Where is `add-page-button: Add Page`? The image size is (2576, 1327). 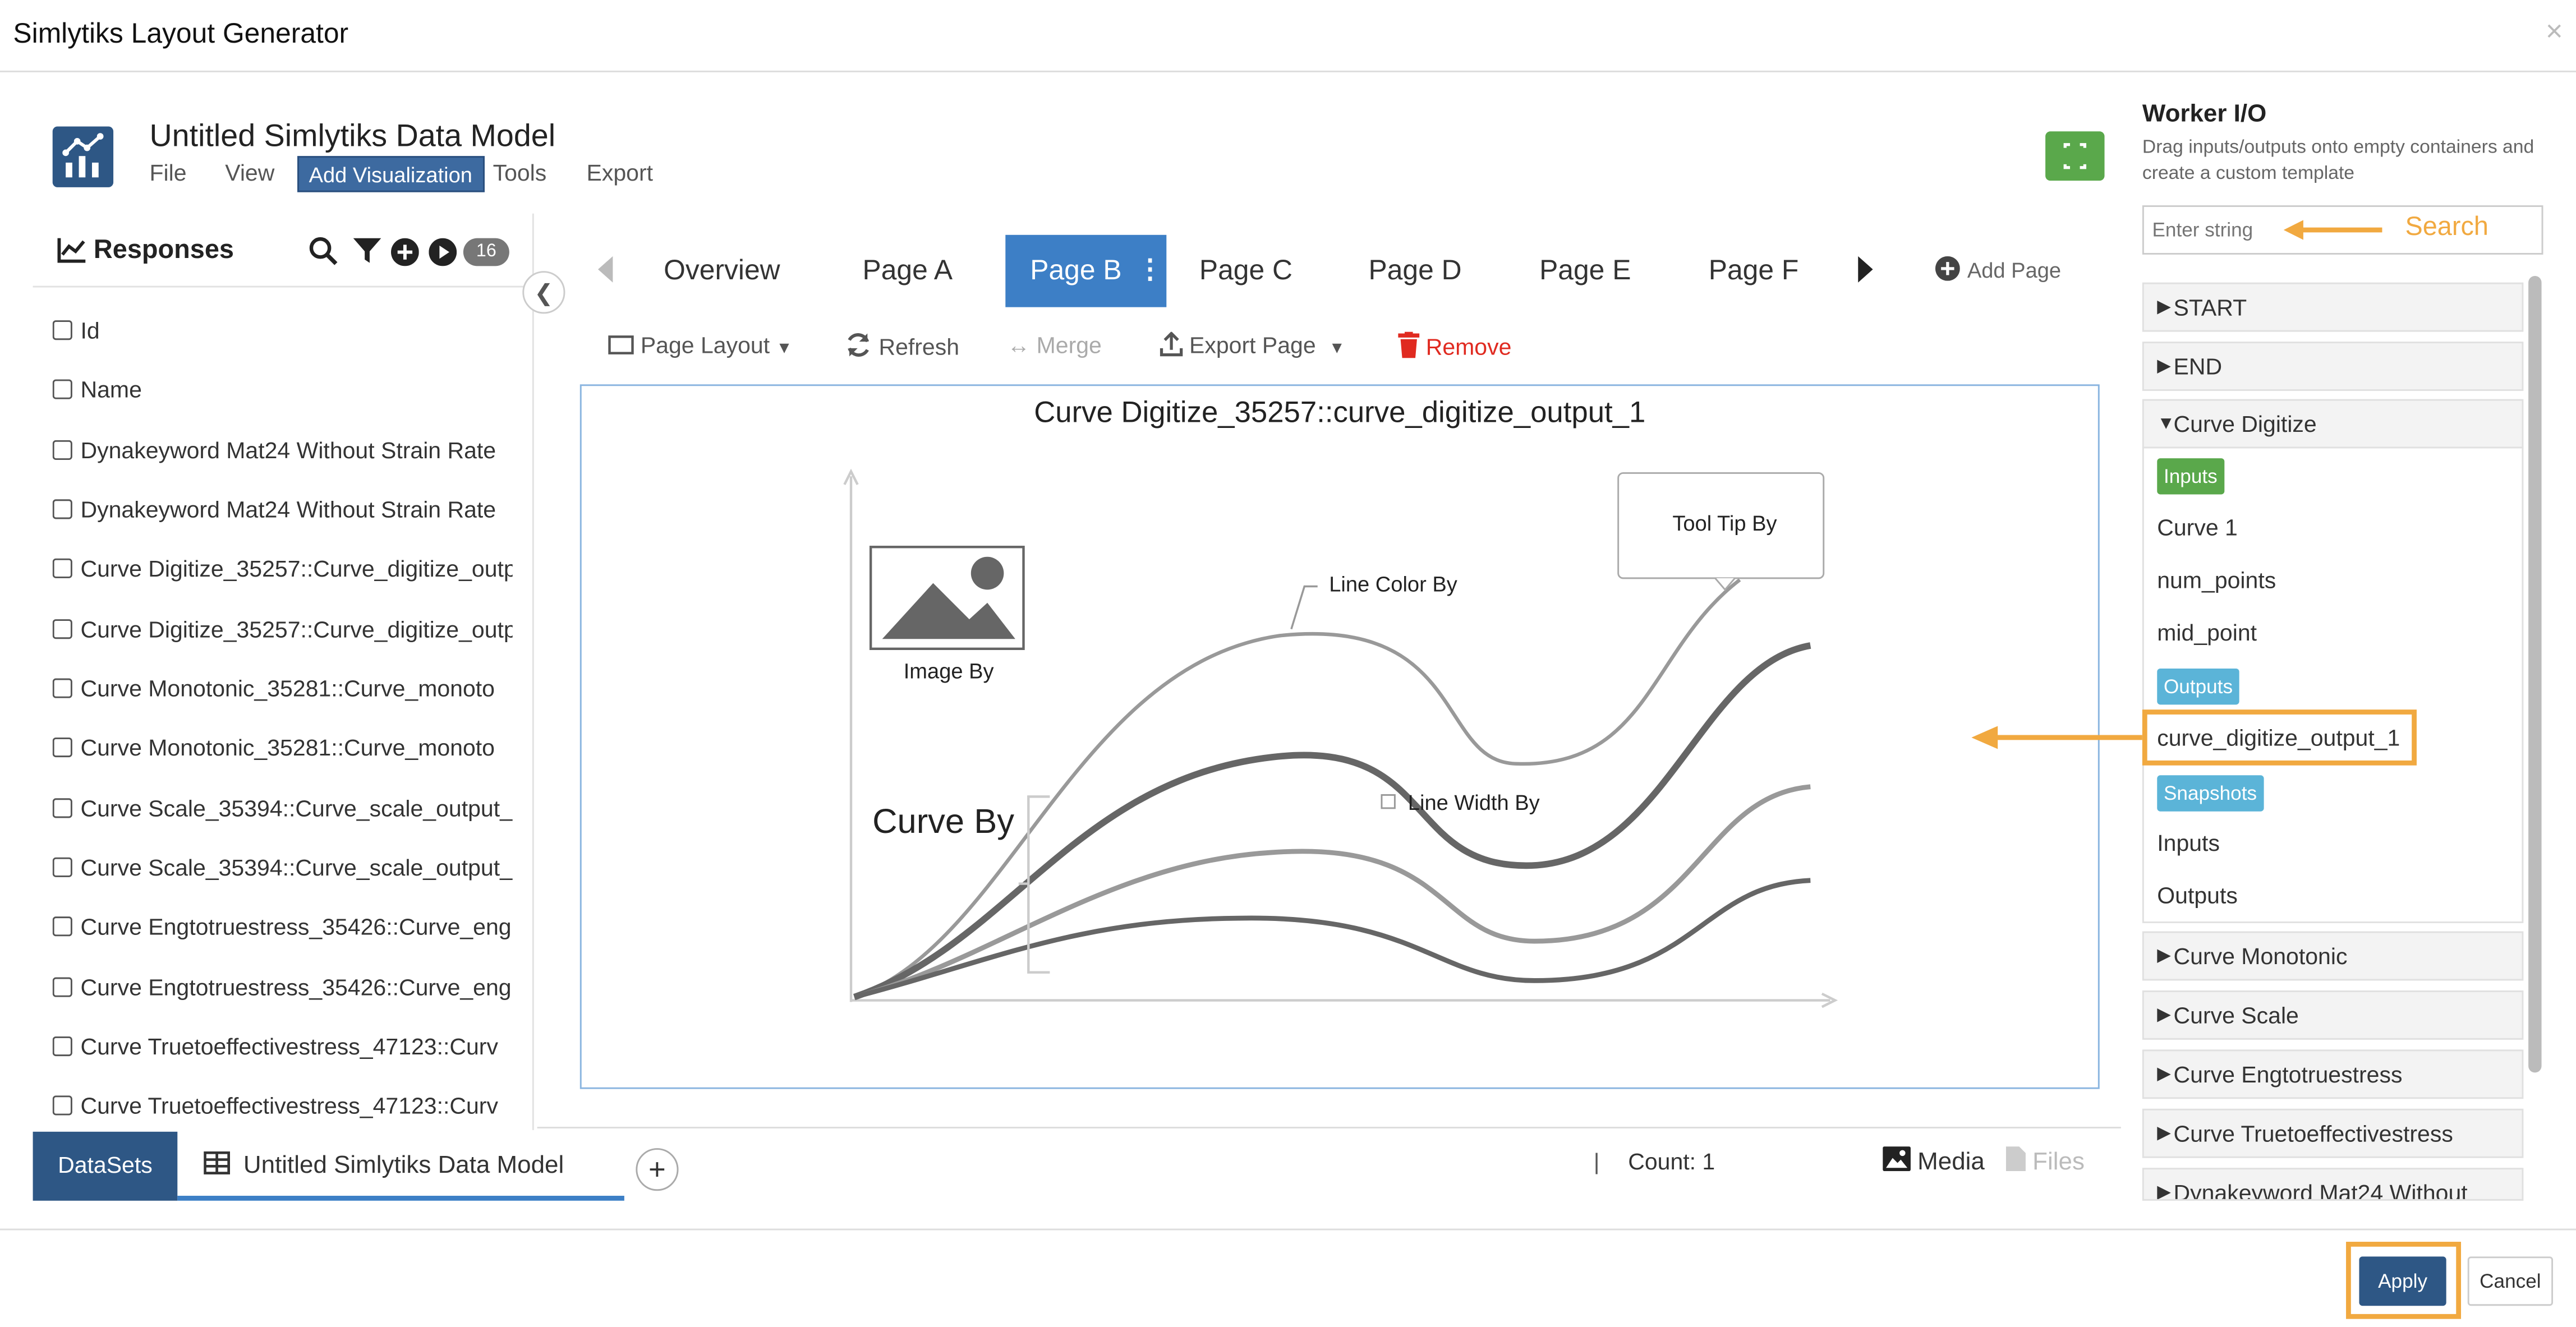 add-page-button: Add Page is located at coordinates (1998, 271).